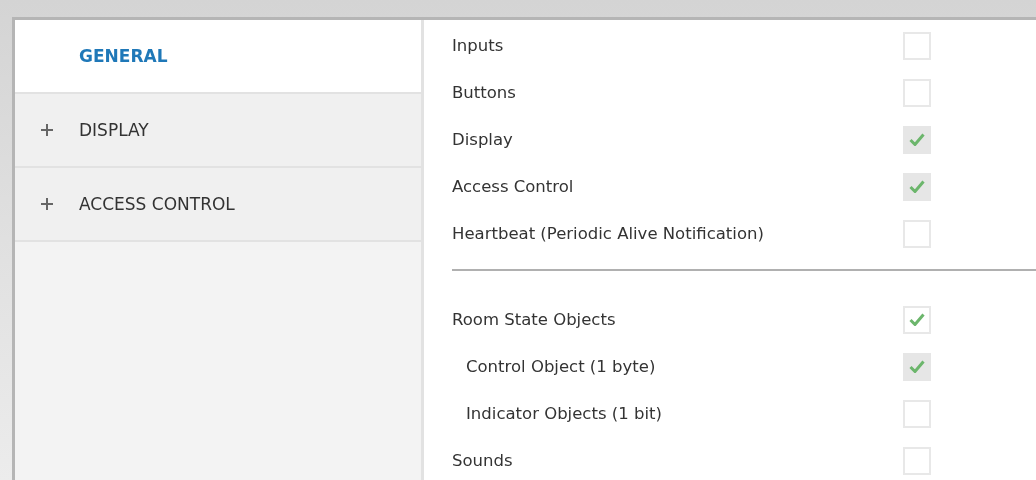  Describe the element at coordinates (483, 460) in the screenshot. I see `option-label: Sounds` at that location.